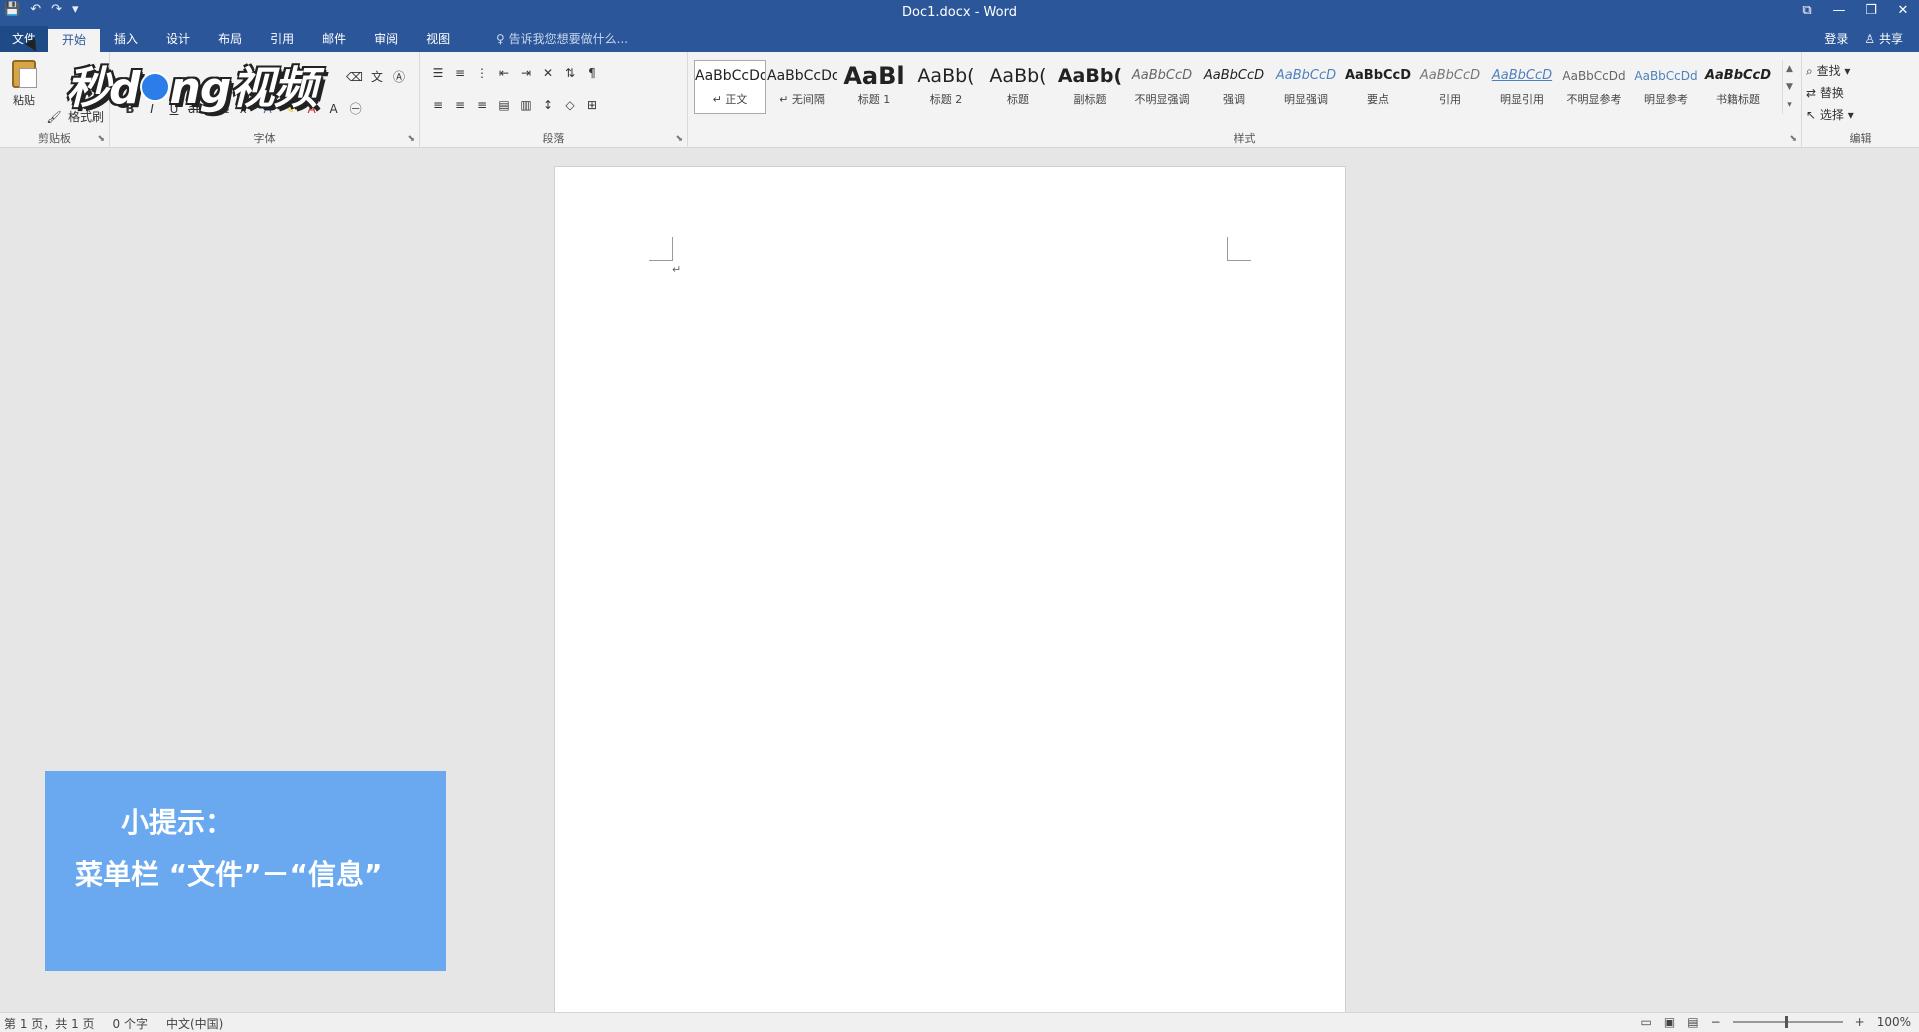 Image resolution: width=1919 pixels, height=1032 pixels. What do you see at coordinates (1738, 87) in the screenshot?
I see `style-book-title: AaBbCcD 书籍标题` at bounding box center [1738, 87].